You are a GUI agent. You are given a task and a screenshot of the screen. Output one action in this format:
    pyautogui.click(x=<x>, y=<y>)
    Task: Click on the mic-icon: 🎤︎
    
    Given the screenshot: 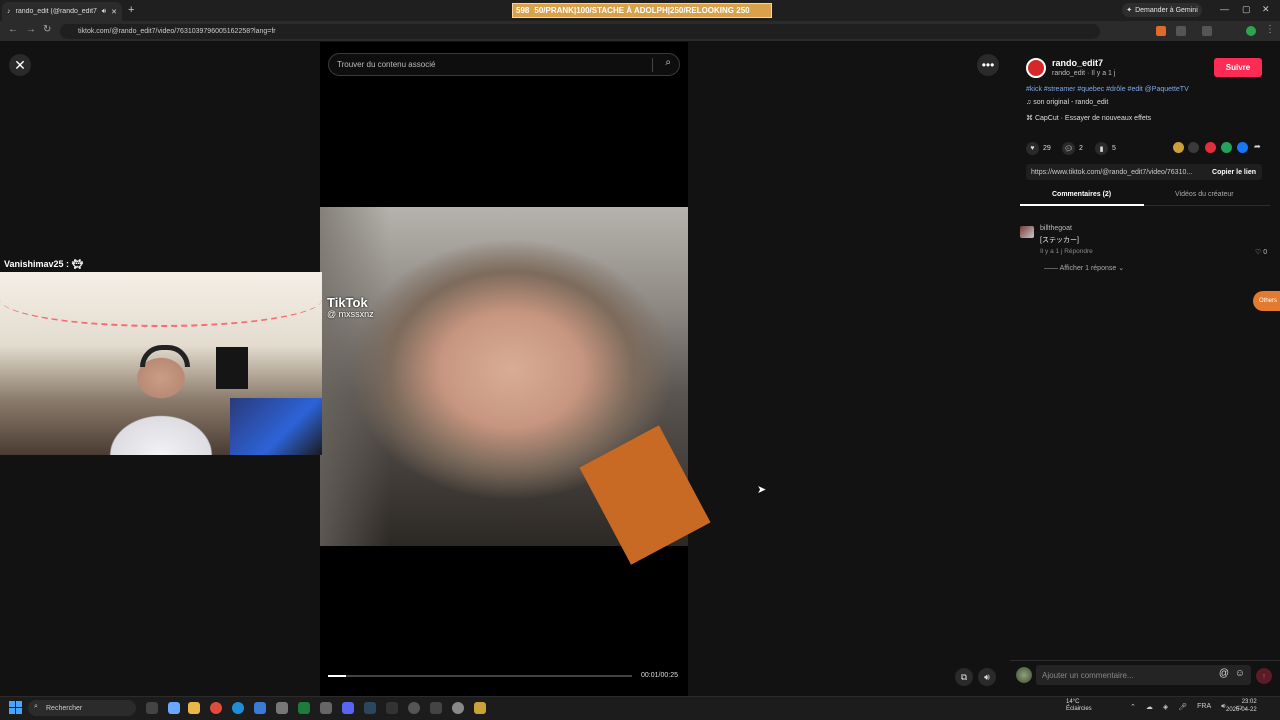 What is the action you would take?
    pyautogui.click(x=1182, y=707)
    